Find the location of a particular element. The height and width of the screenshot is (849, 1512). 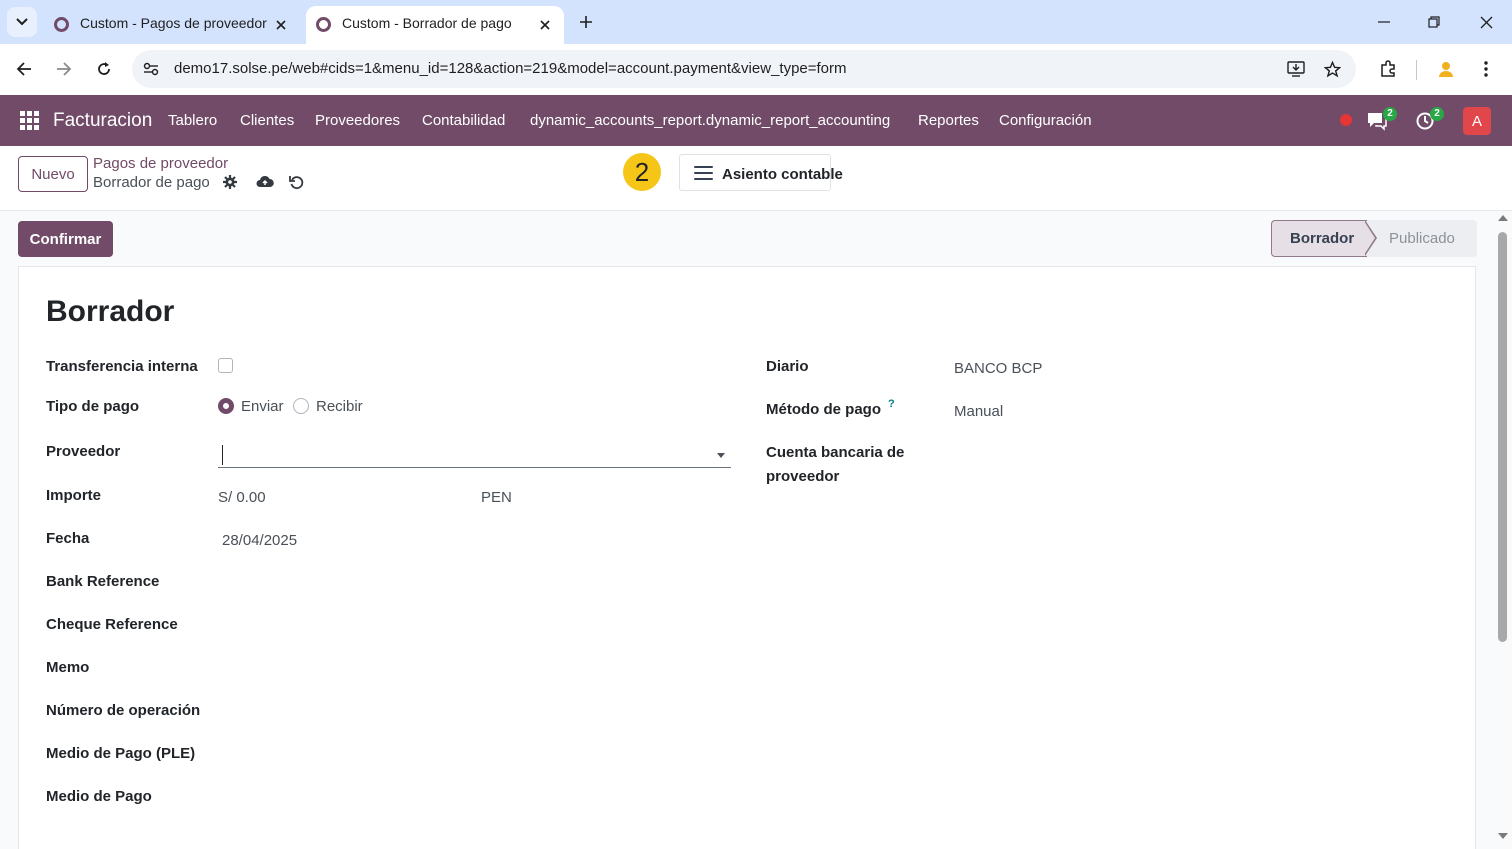

step-number-annotation: 2 is located at coordinates (642, 172).